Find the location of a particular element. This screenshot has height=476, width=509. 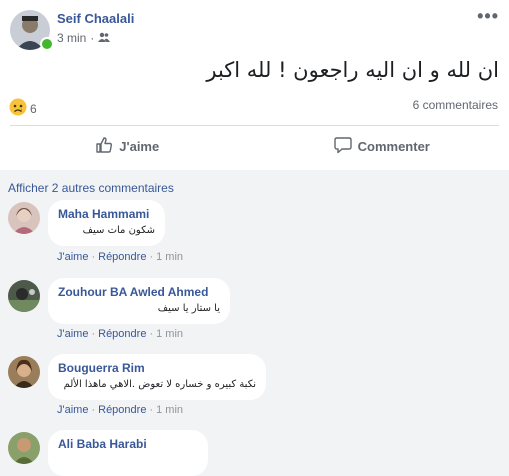

thumbs-up-icon is located at coordinates (104, 146).